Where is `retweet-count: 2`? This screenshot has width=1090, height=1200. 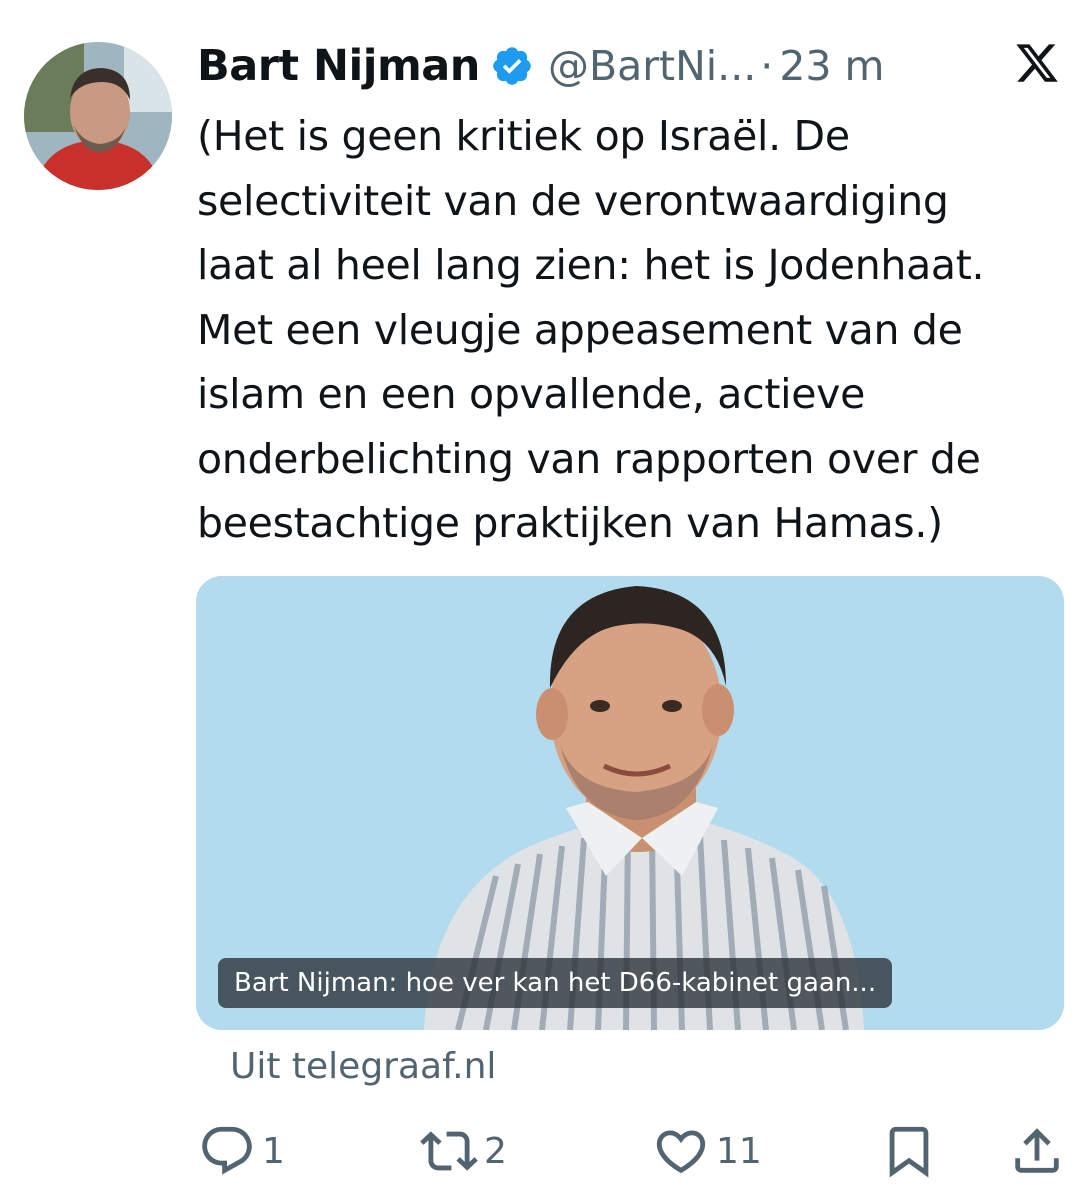 retweet-count: 2 is located at coordinates (495, 1151).